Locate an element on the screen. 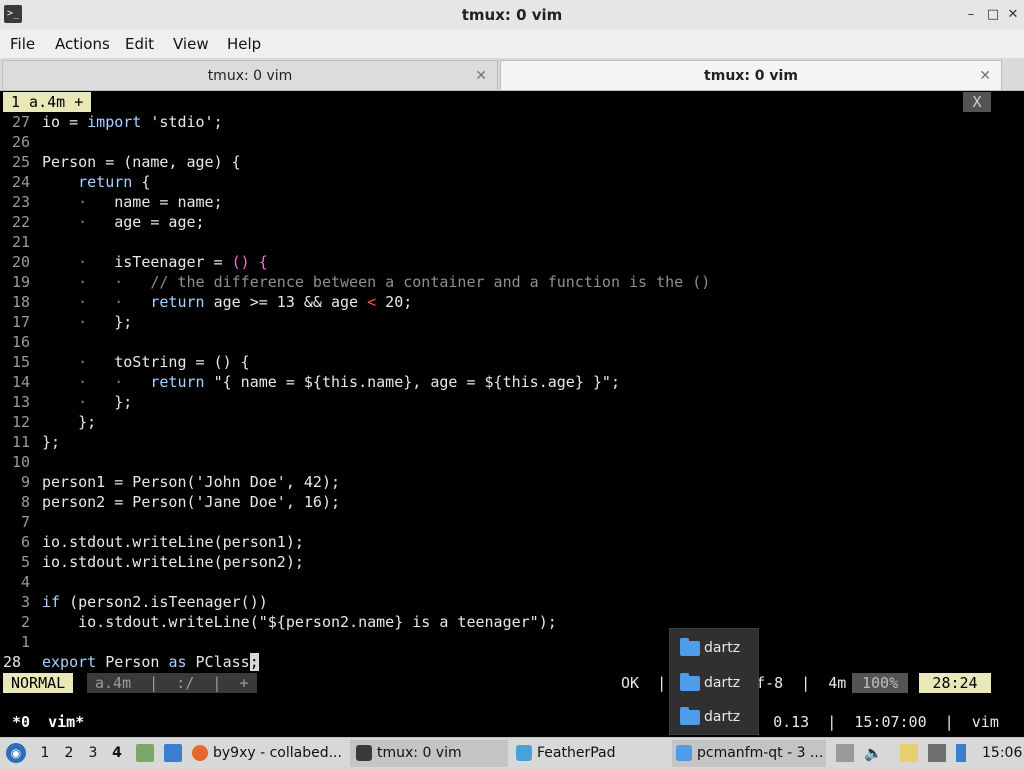 This screenshot has width=1024, height=769. workspace-3: 3 is located at coordinates (93, 753).